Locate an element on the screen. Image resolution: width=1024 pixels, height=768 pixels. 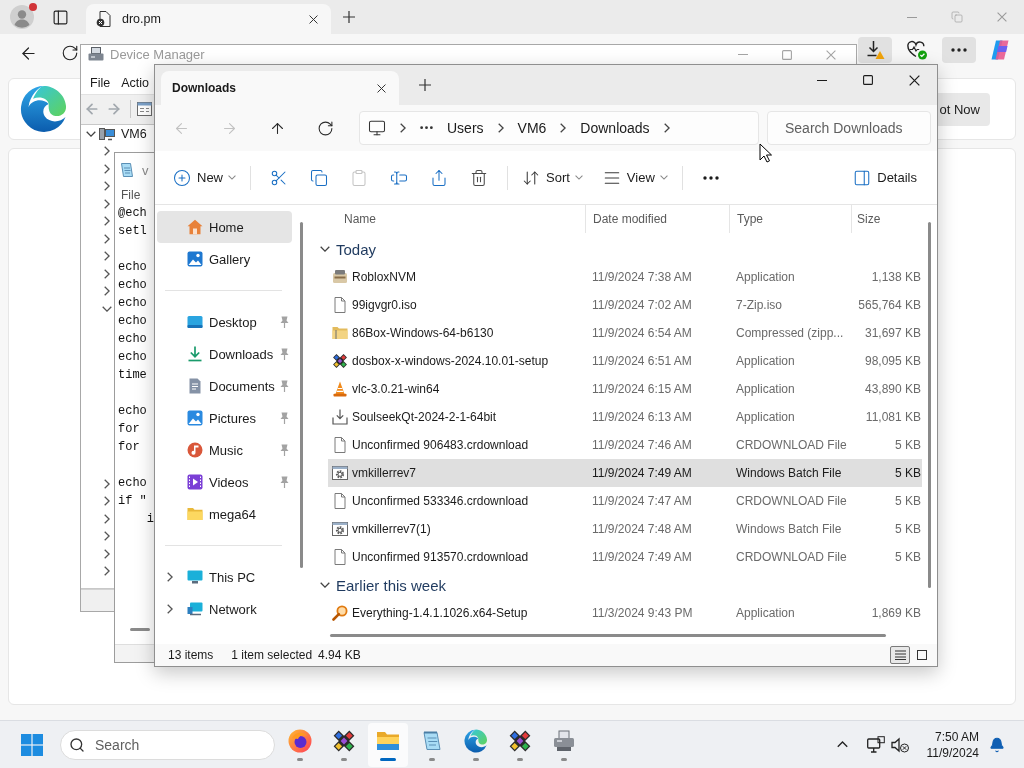
nav-item: Gallery is located at coordinates (224, 259).